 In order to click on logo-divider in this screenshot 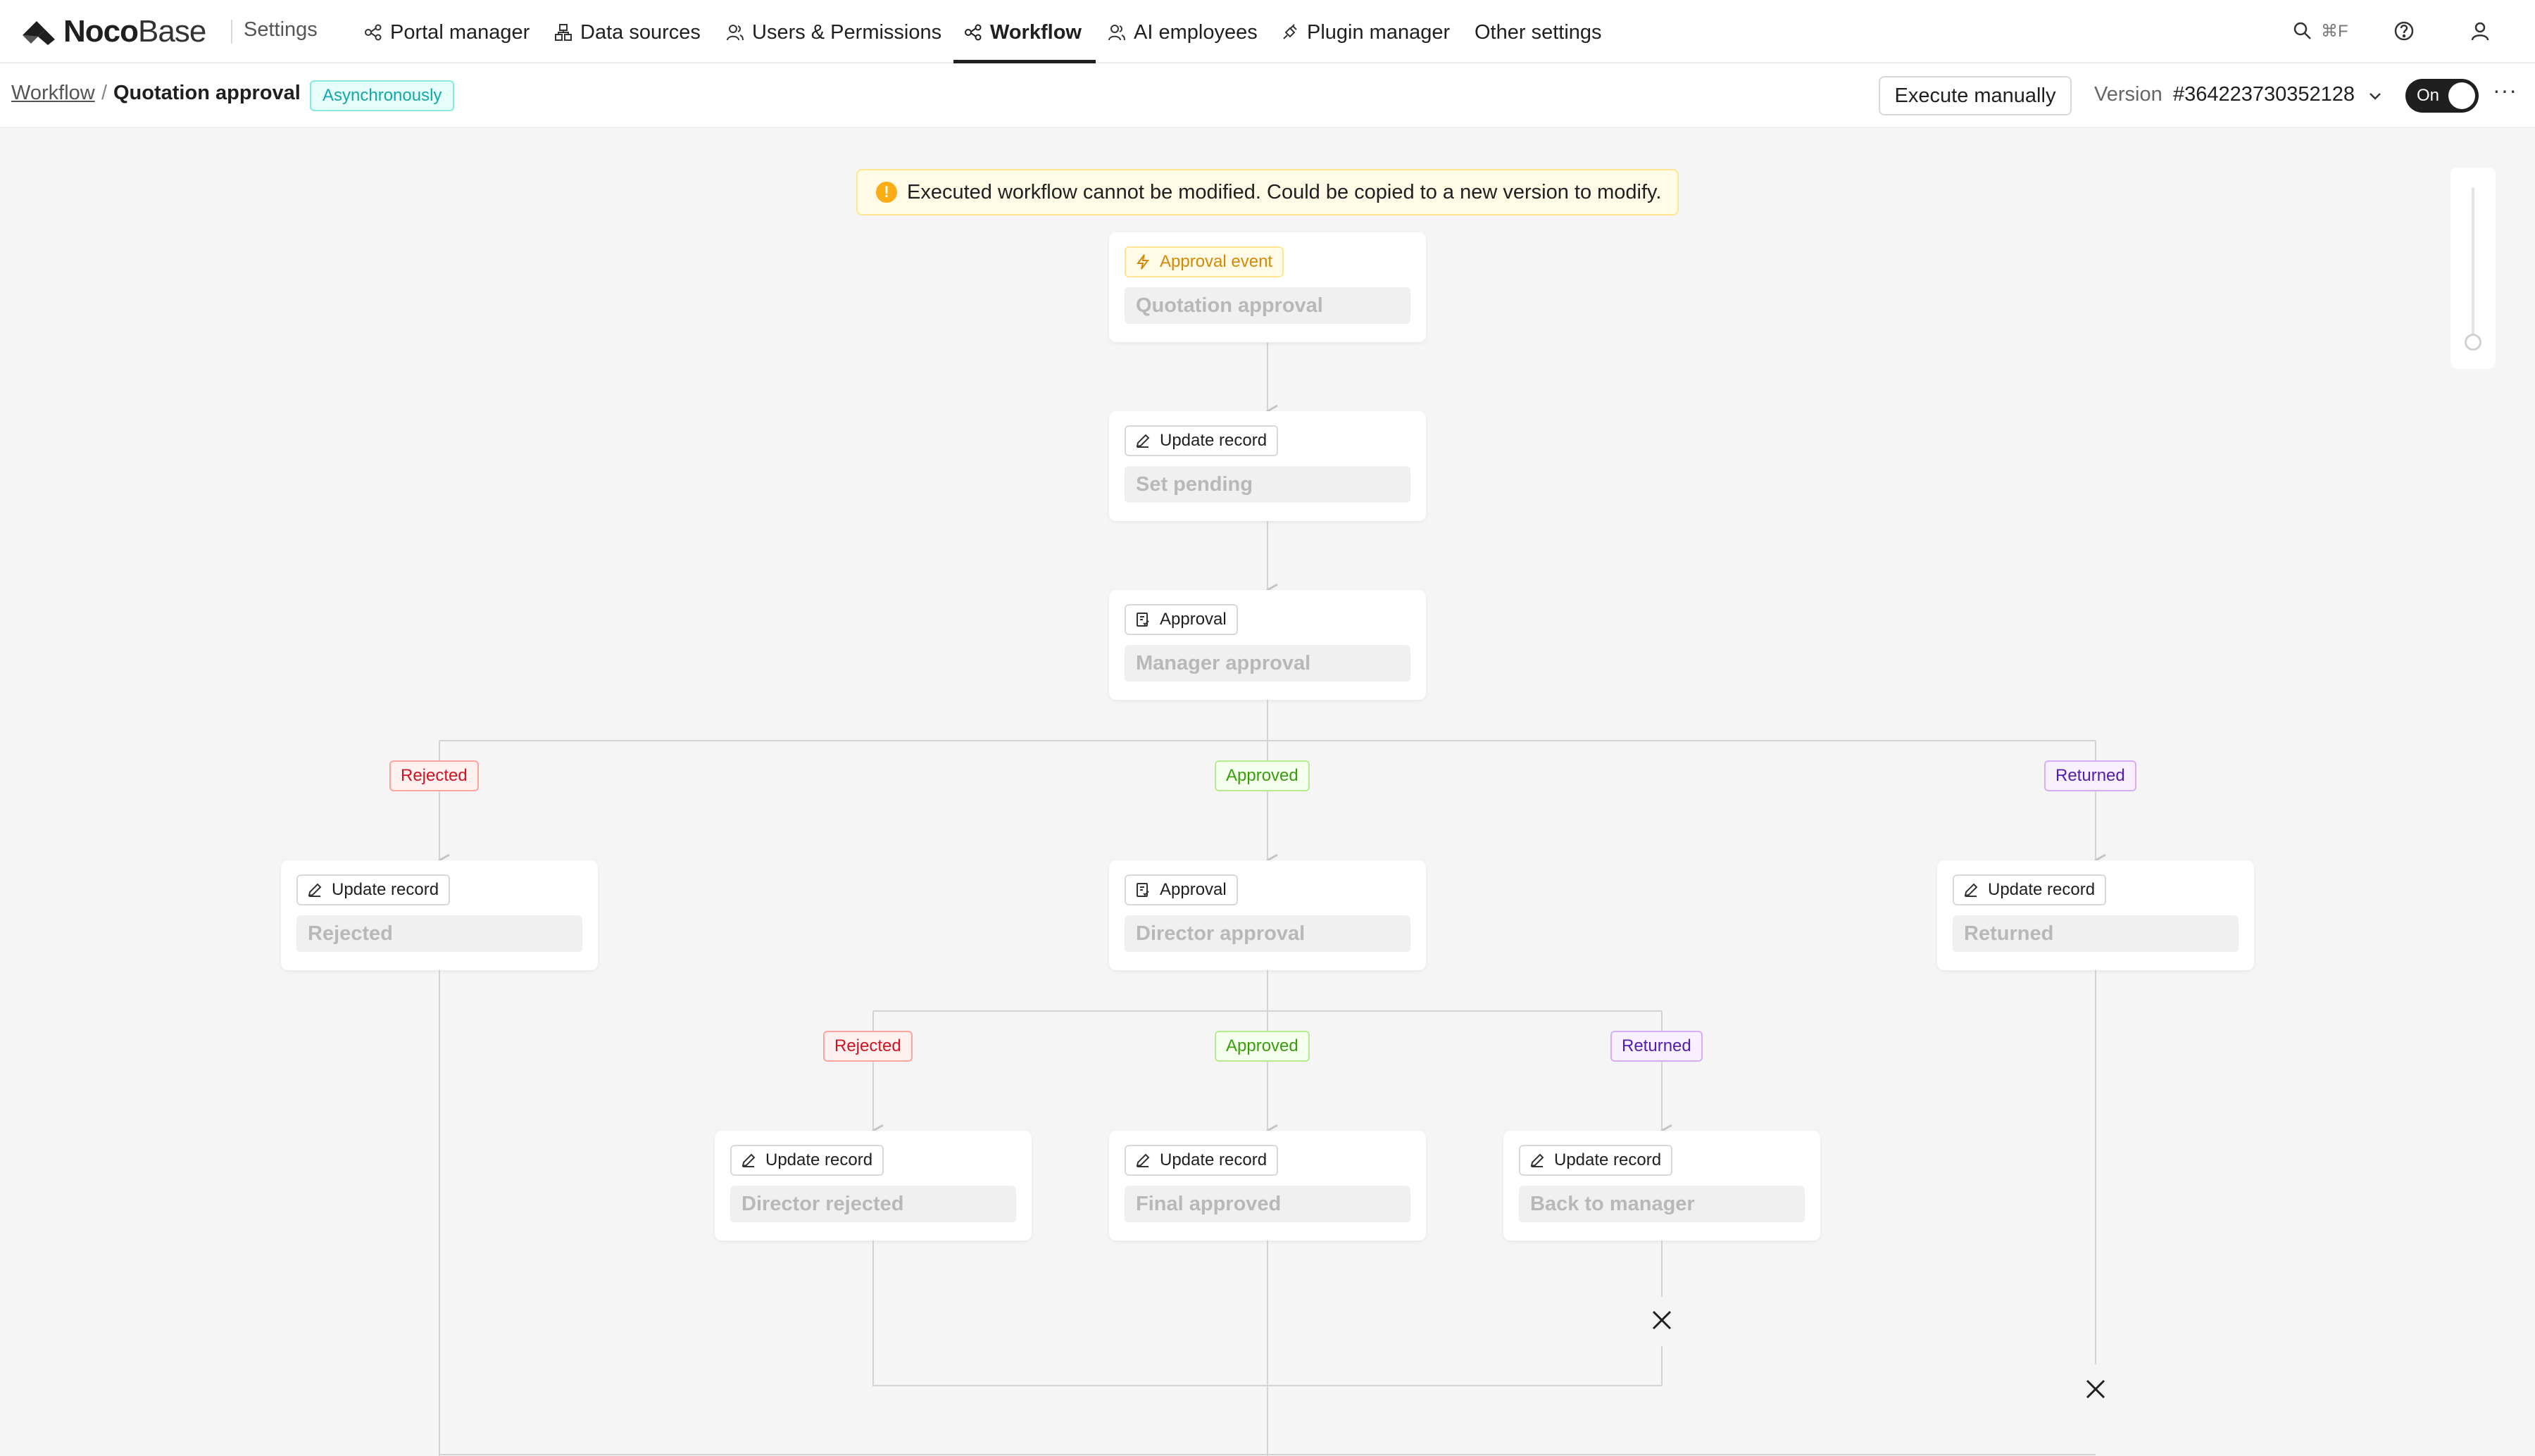, I will do `click(231, 32)`.